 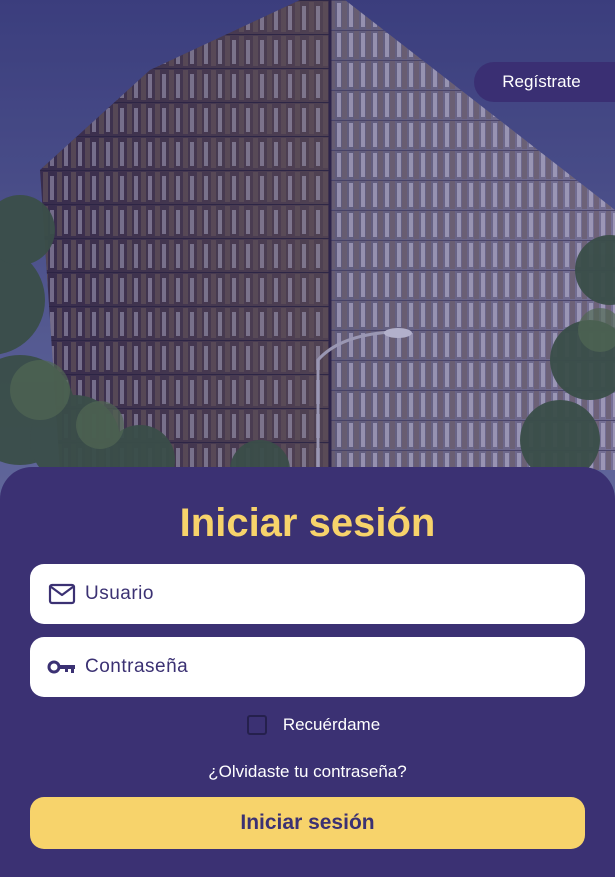 What do you see at coordinates (335, 667) in the screenshot?
I see `password-input` at bounding box center [335, 667].